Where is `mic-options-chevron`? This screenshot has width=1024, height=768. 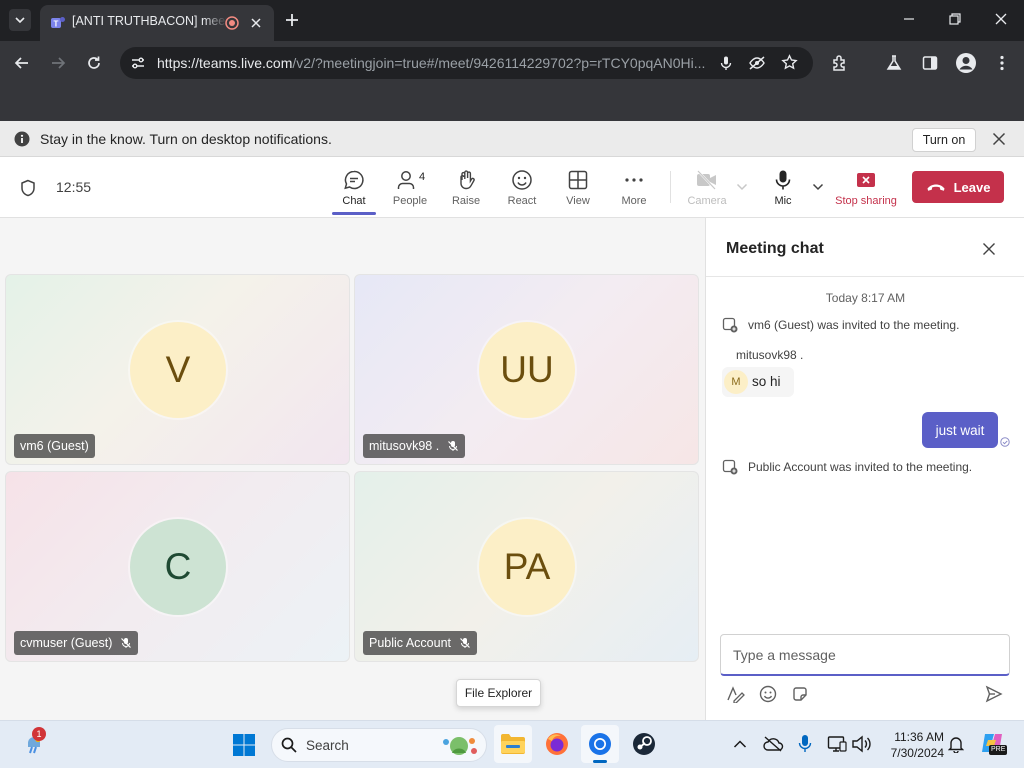 mic-options-chevron is located at coordinates (818, 187).